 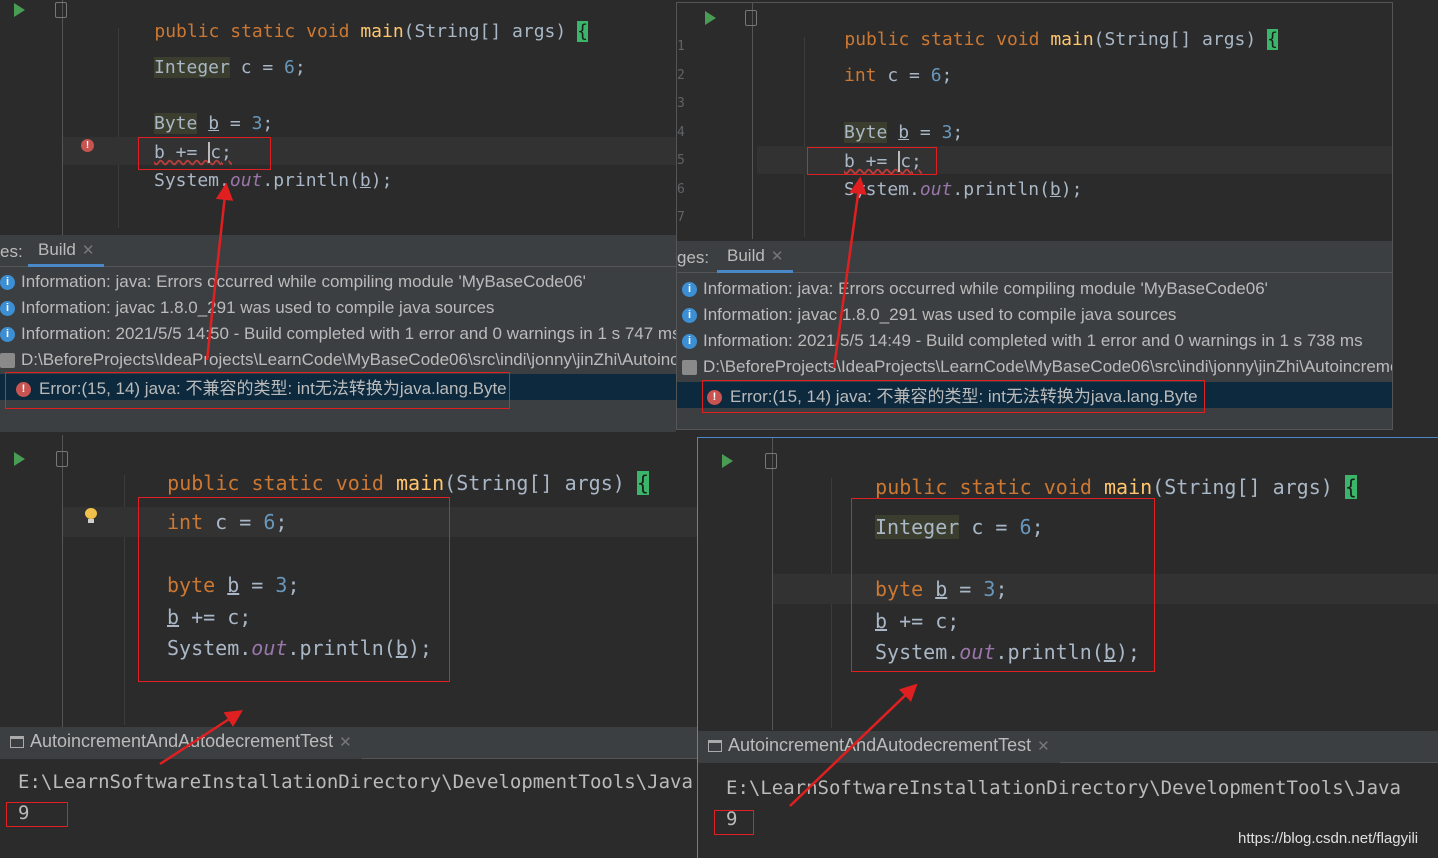 I want to click on tool-tabs: AutoincrementAndAutodecrementTest ✕, so click(x=348, y=743).